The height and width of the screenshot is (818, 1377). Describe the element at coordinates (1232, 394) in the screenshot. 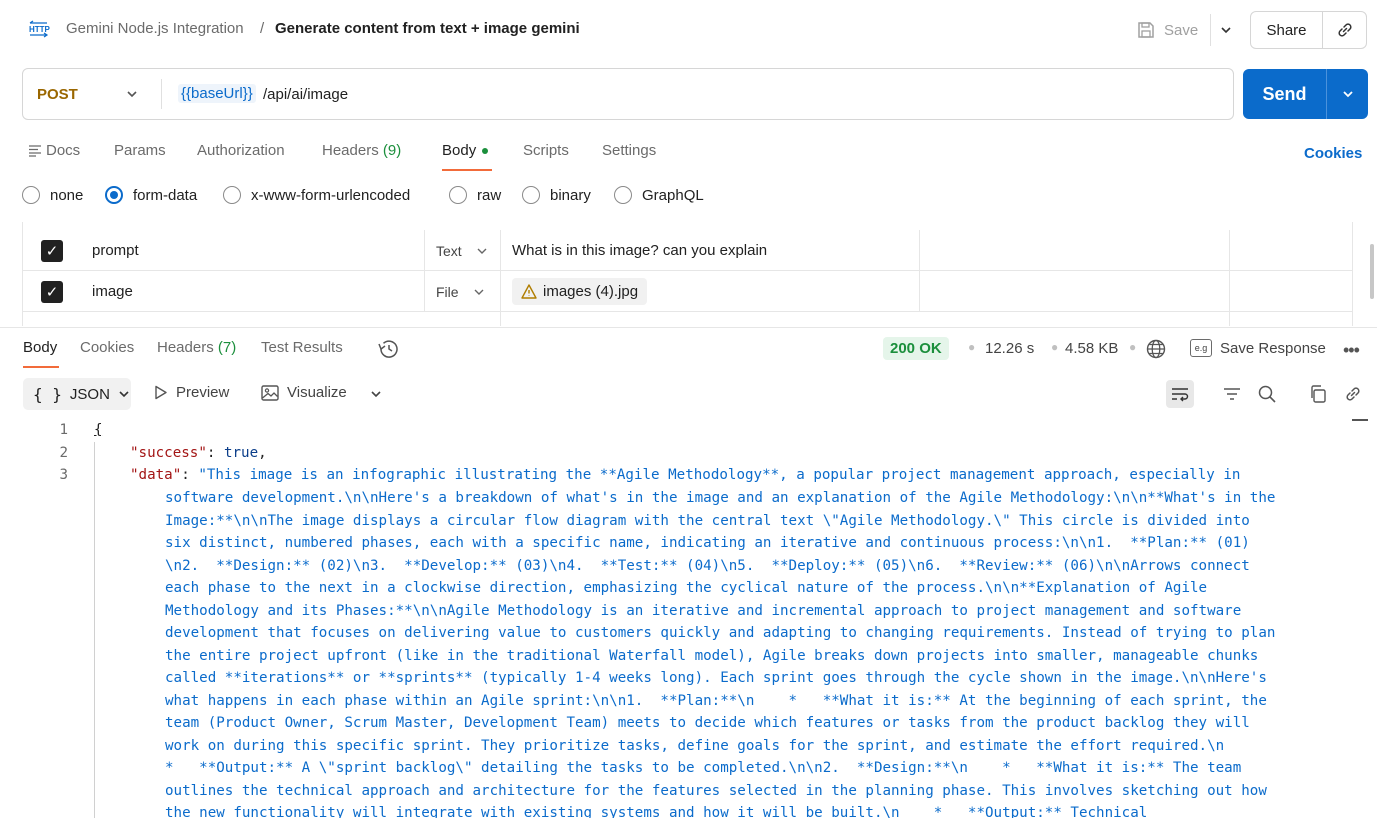

I see `filter-button` at that location.